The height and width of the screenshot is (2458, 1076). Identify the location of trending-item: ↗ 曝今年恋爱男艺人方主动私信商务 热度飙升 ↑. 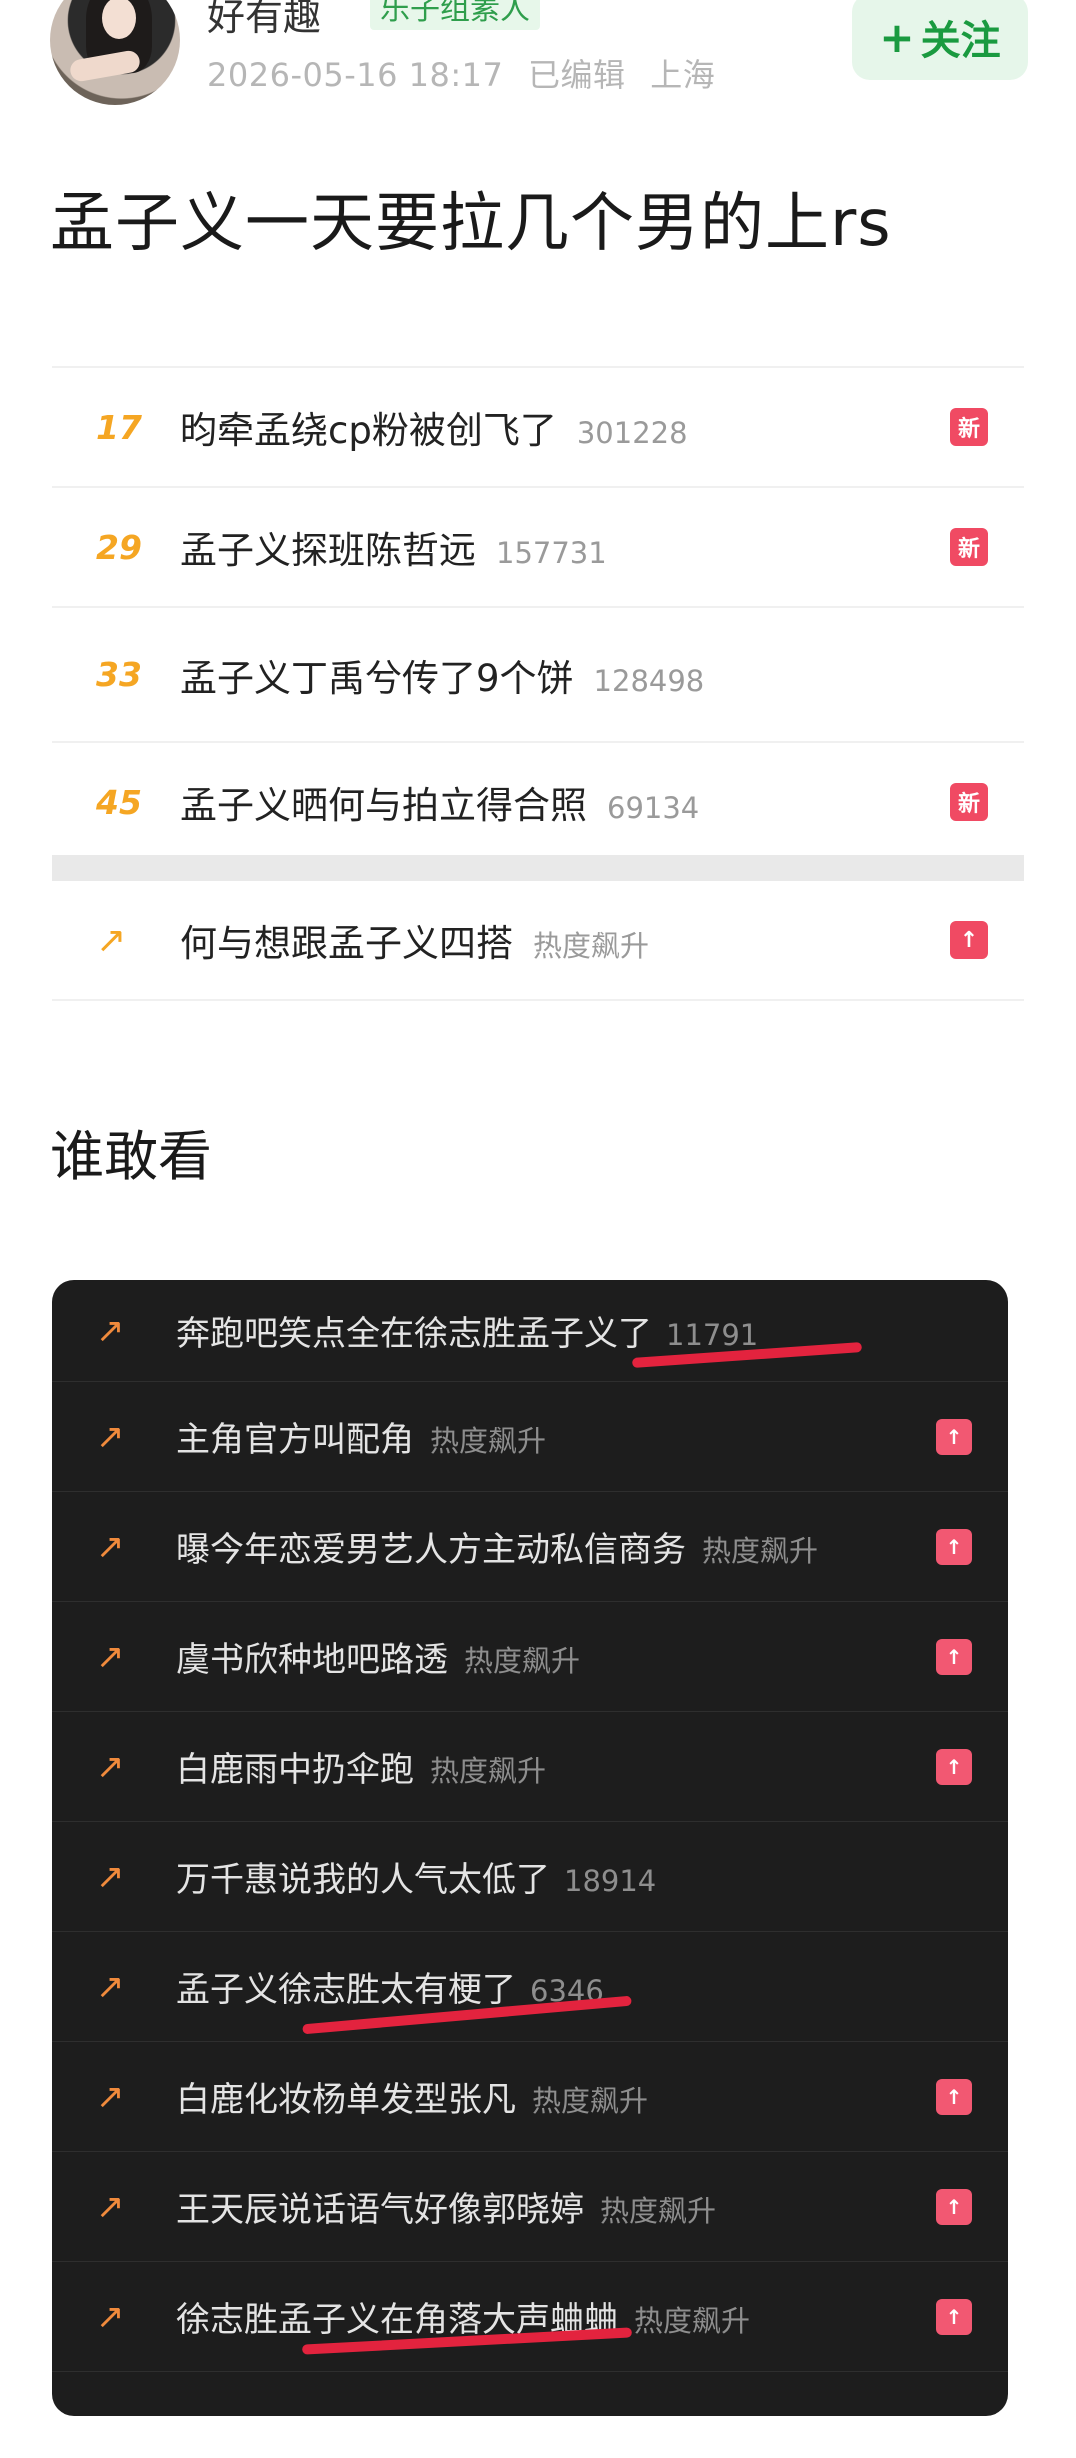
(530, 1547).